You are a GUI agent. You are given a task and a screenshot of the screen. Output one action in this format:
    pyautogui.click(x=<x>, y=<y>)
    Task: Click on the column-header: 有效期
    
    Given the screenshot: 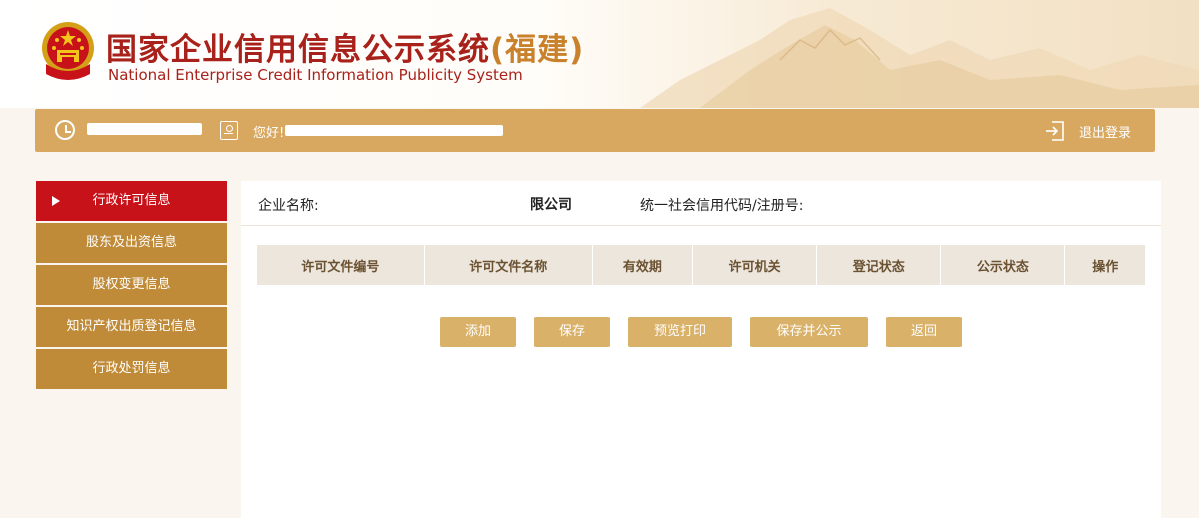 What is the action you would take?
    pyautogui.click(x=643, y=265)
    